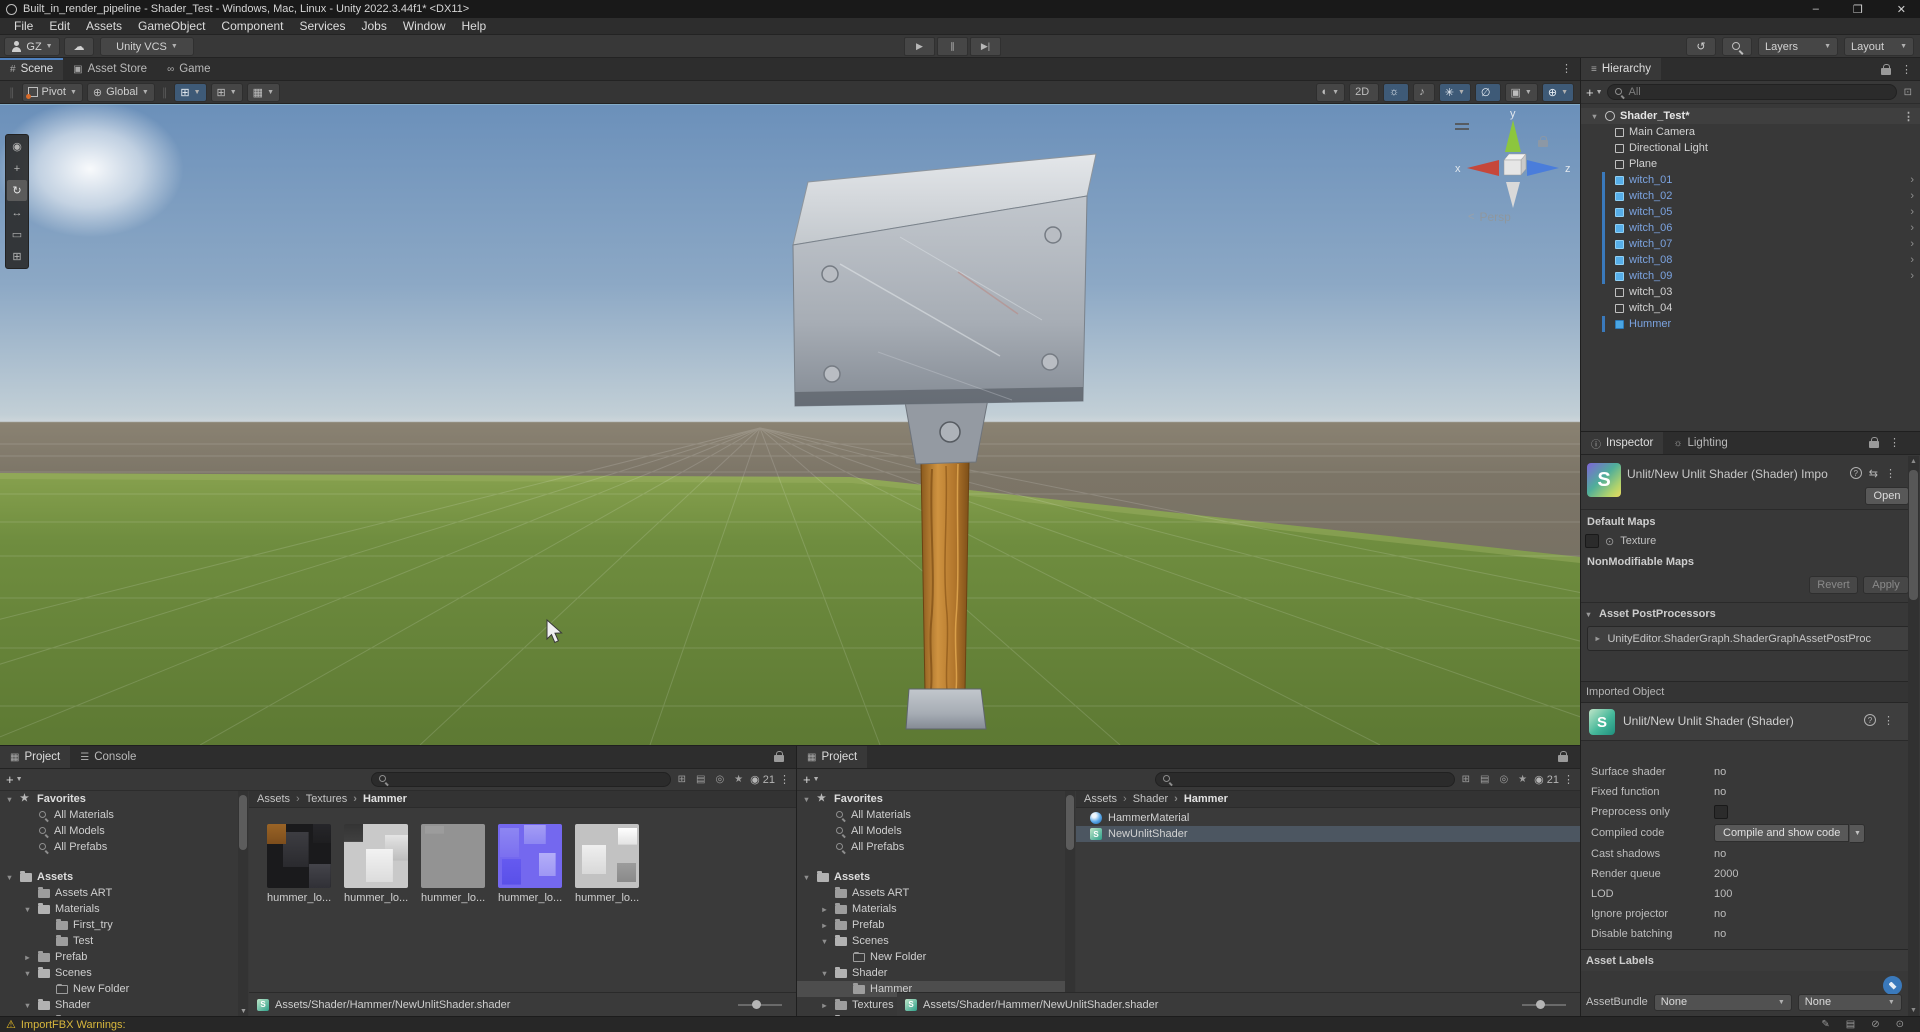 This screenshot has width=1920, height=1032. What do you see at coordinates (1873, 473) in the screenshot?
I see `presets-icon: ⇆` at bounding box center [1873, 473].